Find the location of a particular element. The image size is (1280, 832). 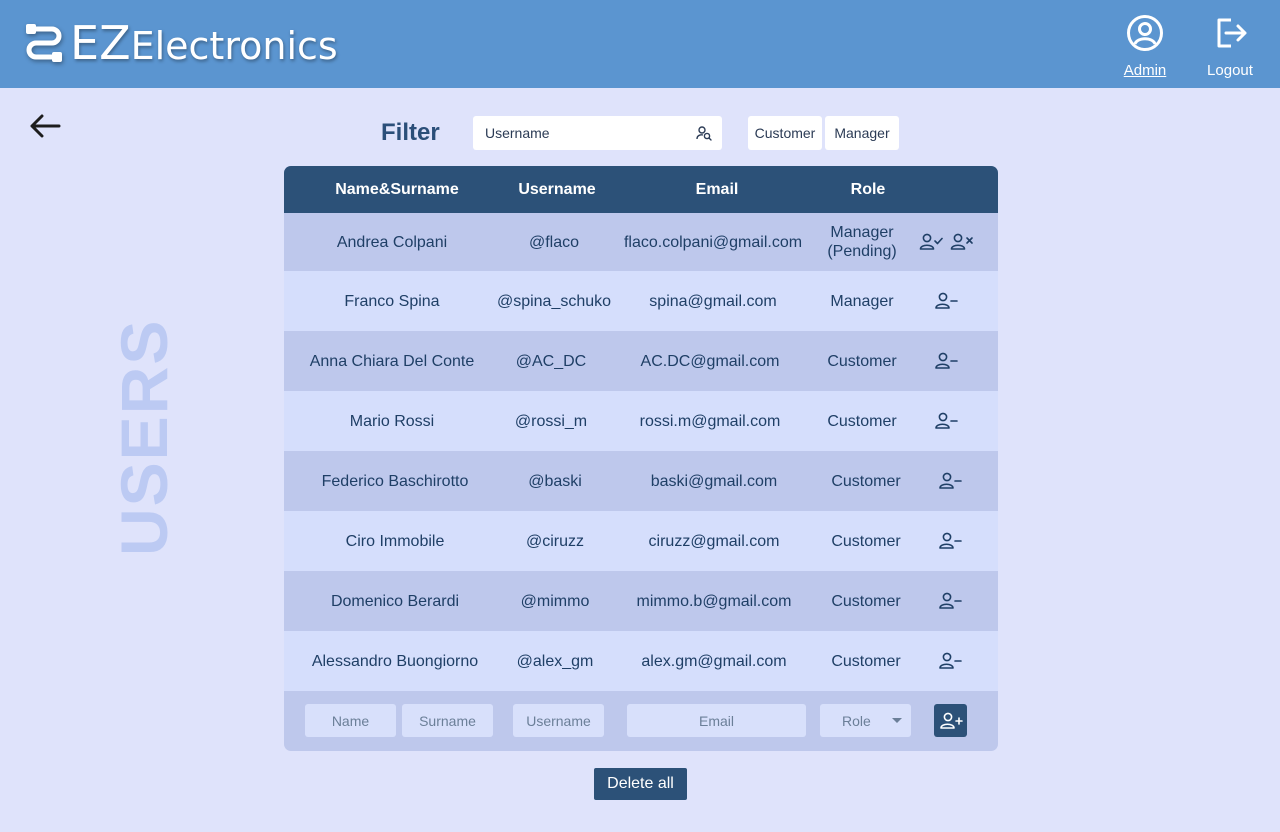

logout-label: Logout is located at coordinates (1230, 70).